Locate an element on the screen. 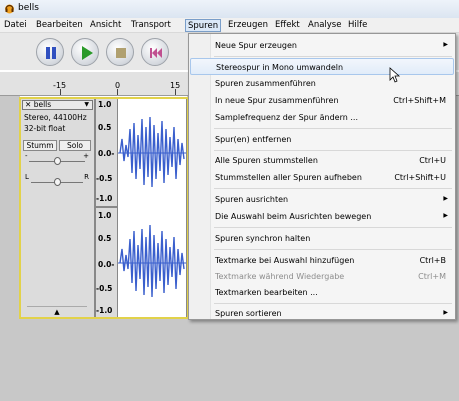 This screenshot has width=459, height=401. menu-hilfe: Hilfe is located at coordinates (357, 25).